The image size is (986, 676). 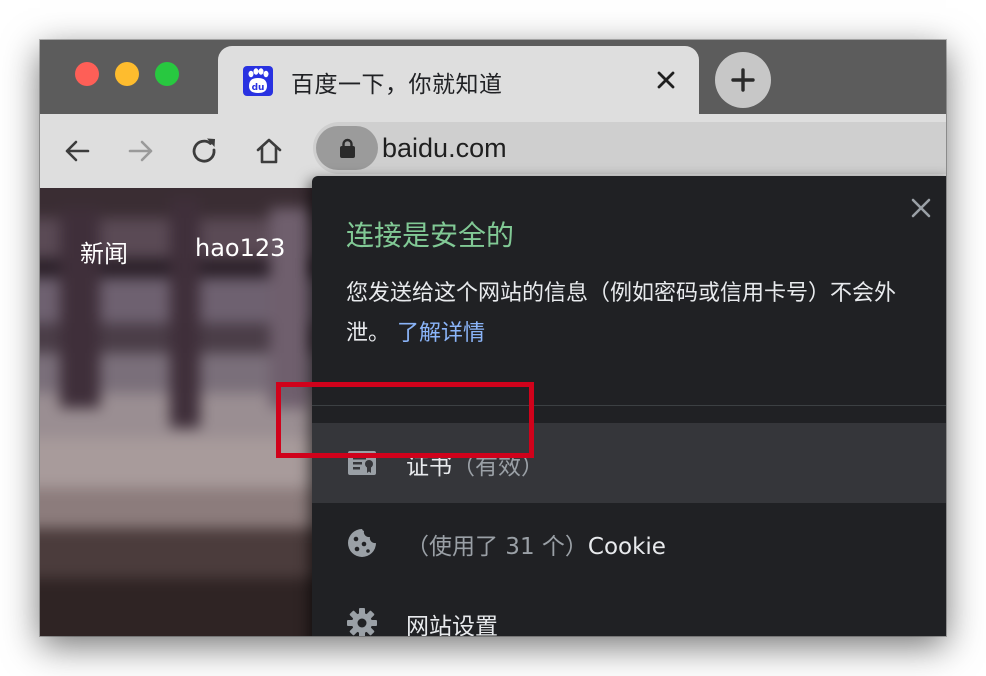 I want to click on reload-button, so click(x=205, y=151).